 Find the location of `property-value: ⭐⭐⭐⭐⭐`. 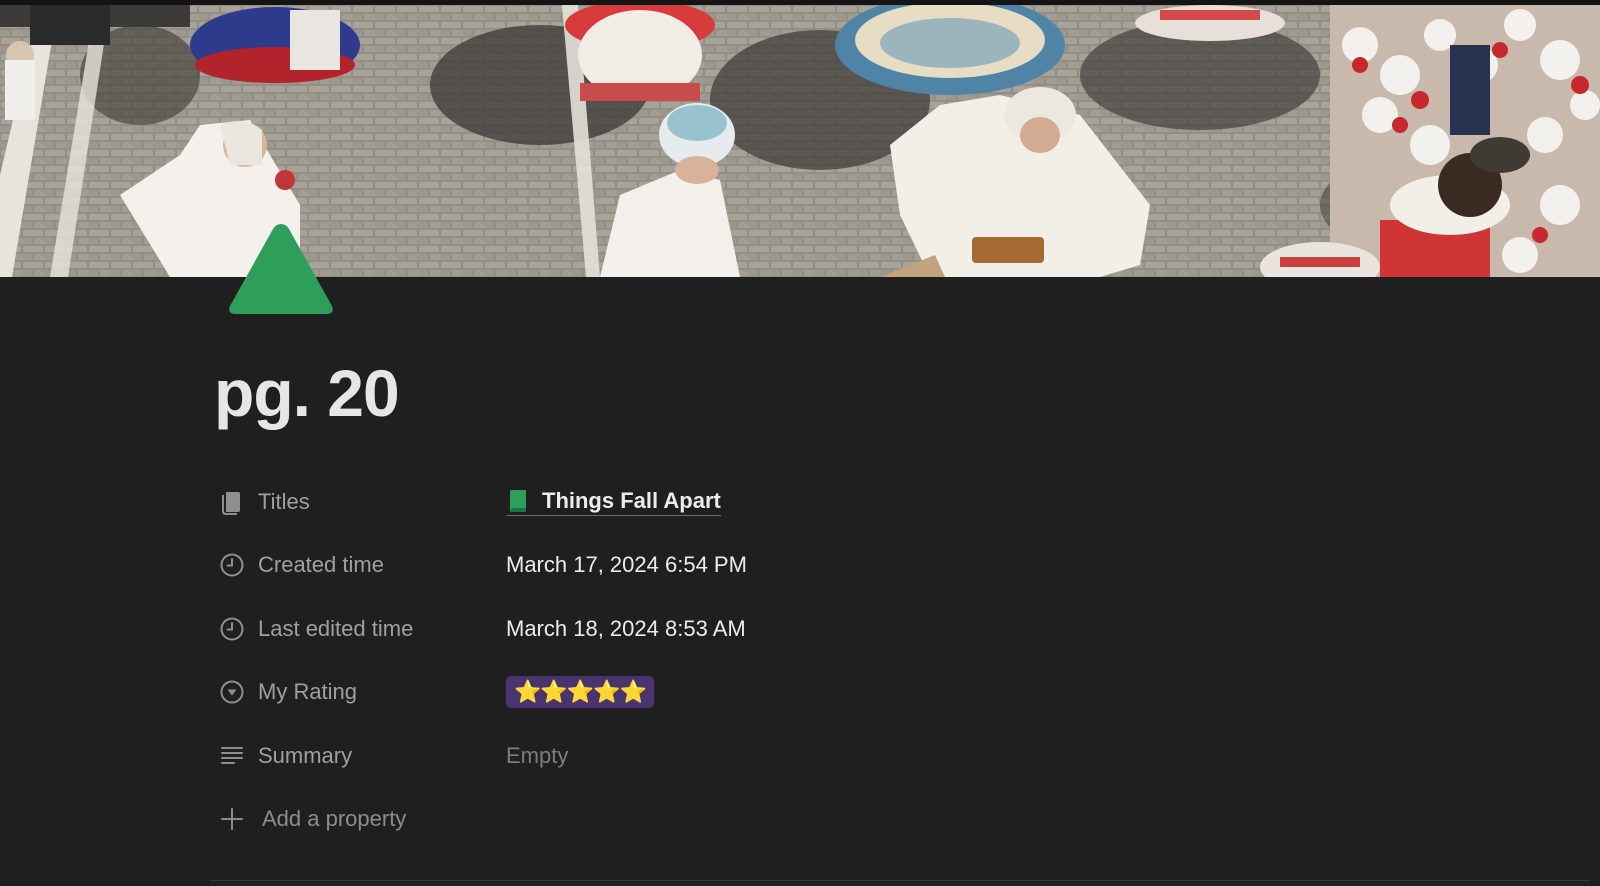

property-value: ⭐⭐⭐⭐⭐ is located at coordinates (580, 692).